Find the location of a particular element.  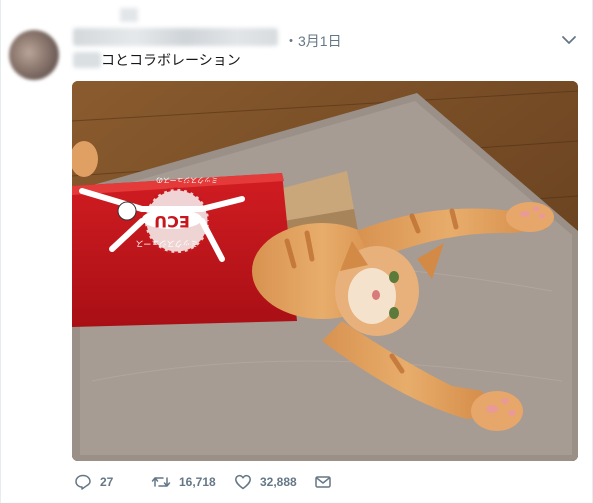

like-icon is located at coordinates (243, 482).